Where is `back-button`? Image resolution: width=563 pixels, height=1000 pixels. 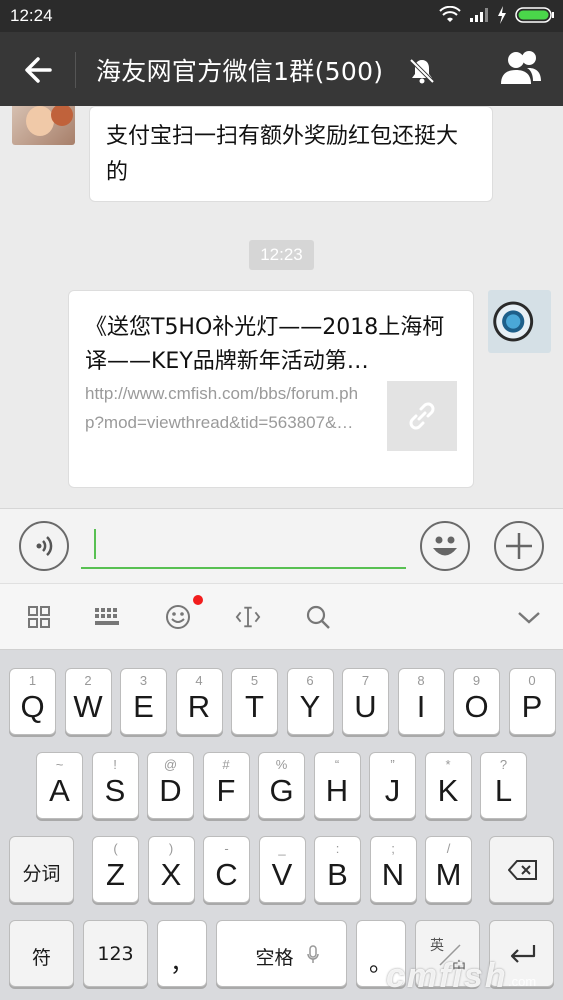 back-button is located at coordinates (38, 70).